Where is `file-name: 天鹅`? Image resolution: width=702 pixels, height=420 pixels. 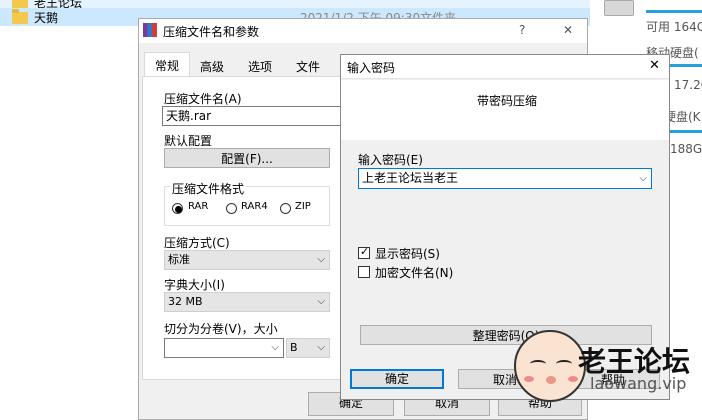
file-name: 天鹅 is located at coordinates (46, 18).